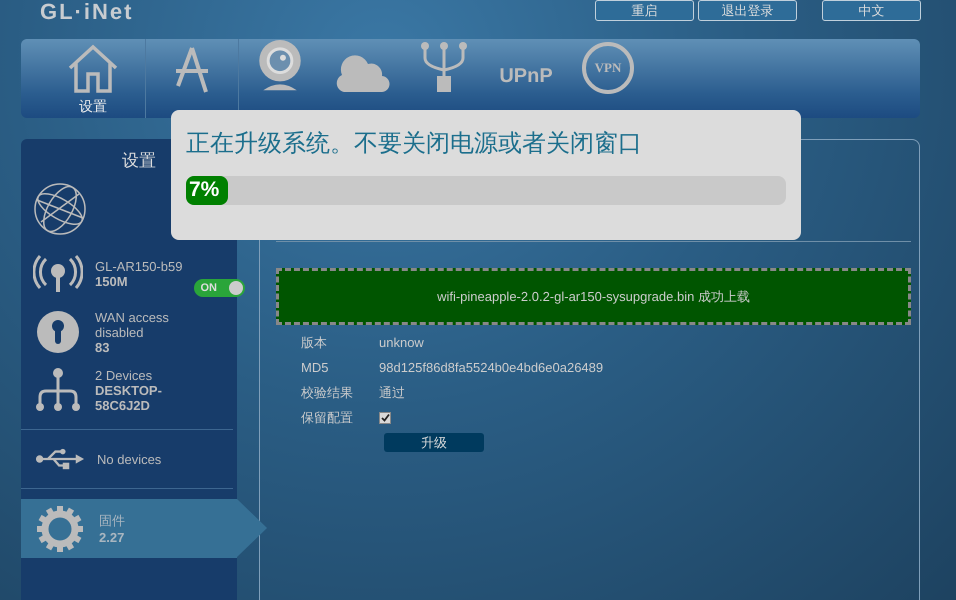 The height and width of the screenshot is (600, 956). Describe the element at coordinates (362, 74) in the screenshot. I see `cloud-icon` at that location.